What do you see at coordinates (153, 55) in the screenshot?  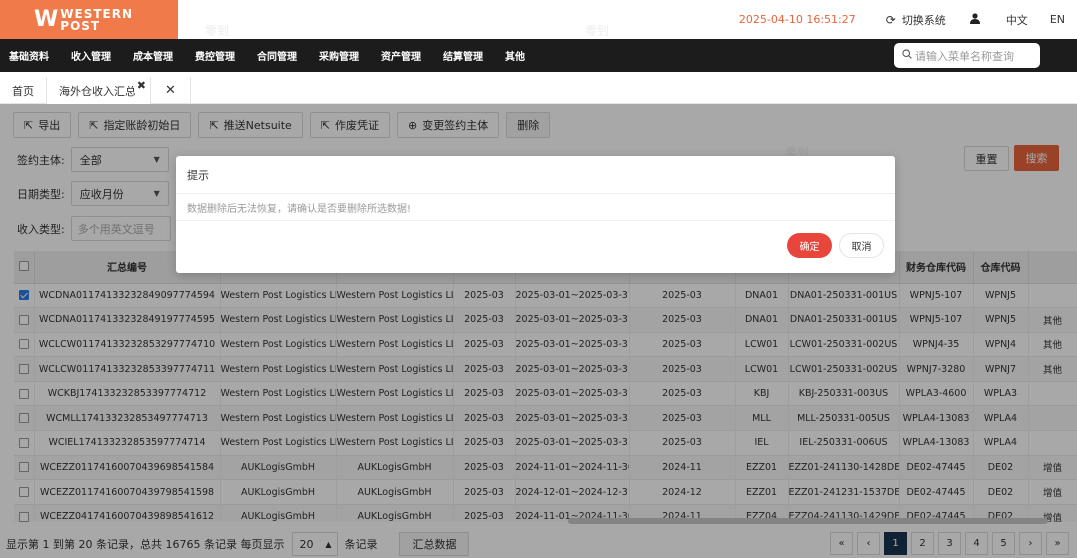 I see `nav-item-cost: 成本管理` at bounding box center [153, 55].